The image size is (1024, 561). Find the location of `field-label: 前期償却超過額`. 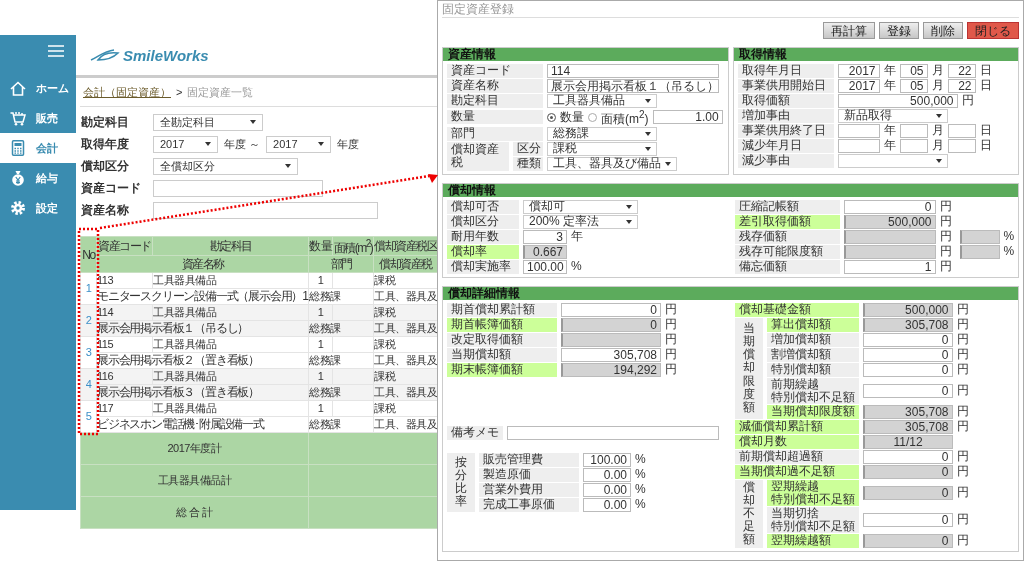

field-label: 前期償却超過額 is located at coordinates (796, 456).